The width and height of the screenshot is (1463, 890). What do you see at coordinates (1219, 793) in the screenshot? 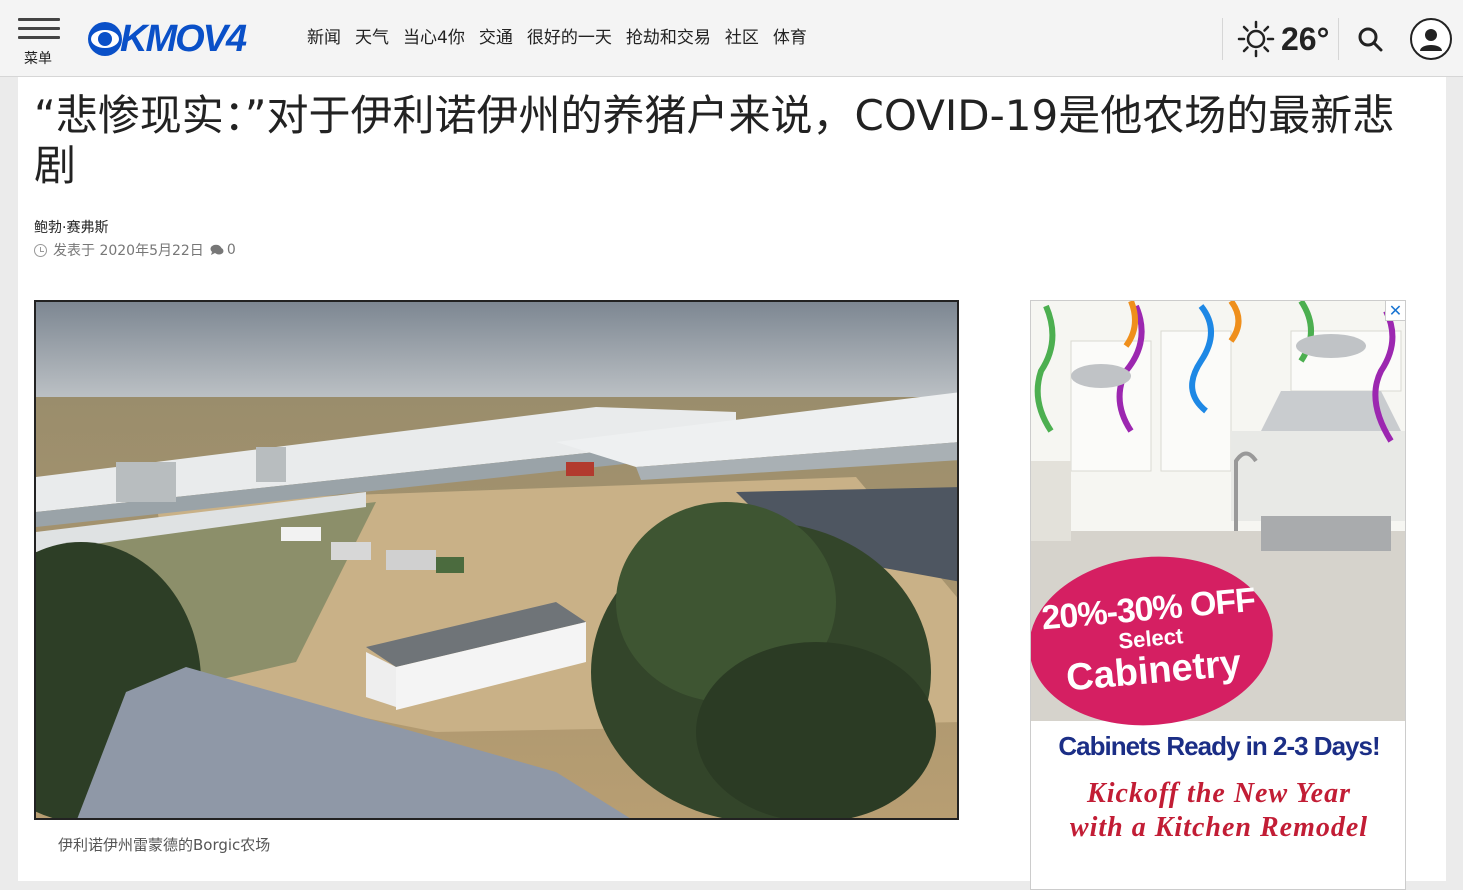
I see `ad-kickoff-line-1: Kickoff the New Year` at bounding box center [1219, 793].